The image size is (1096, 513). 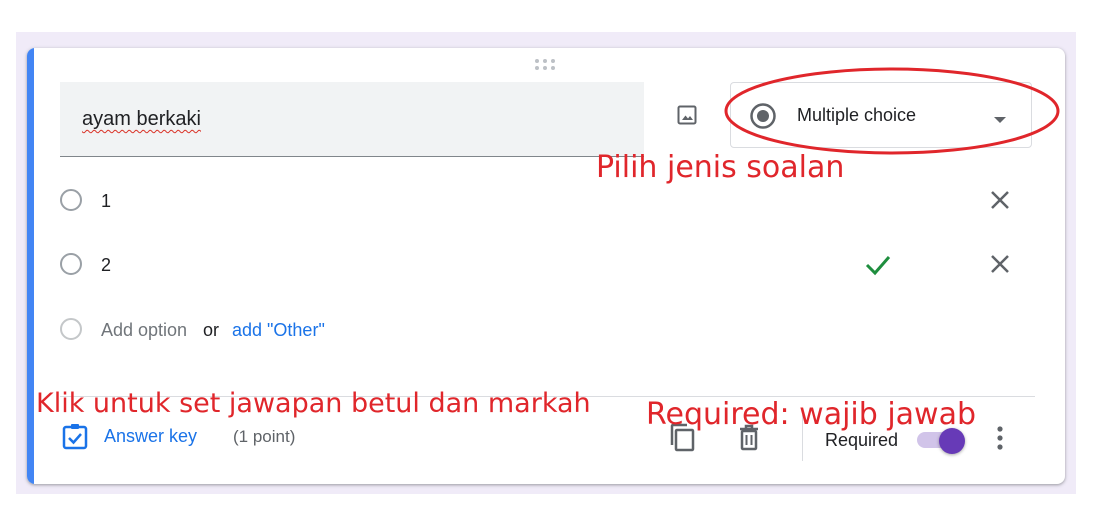 I want to click on annotation-required-hint: Required: wajib jawab, so click(x=811, y=414).